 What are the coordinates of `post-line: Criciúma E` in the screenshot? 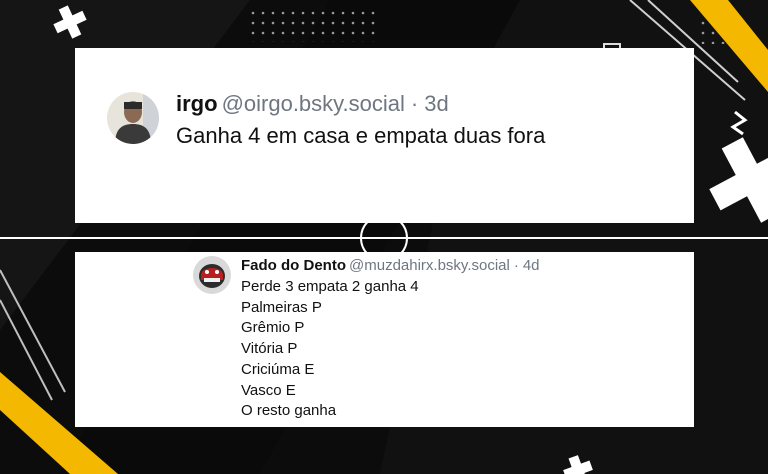 It's located at (278, 369).